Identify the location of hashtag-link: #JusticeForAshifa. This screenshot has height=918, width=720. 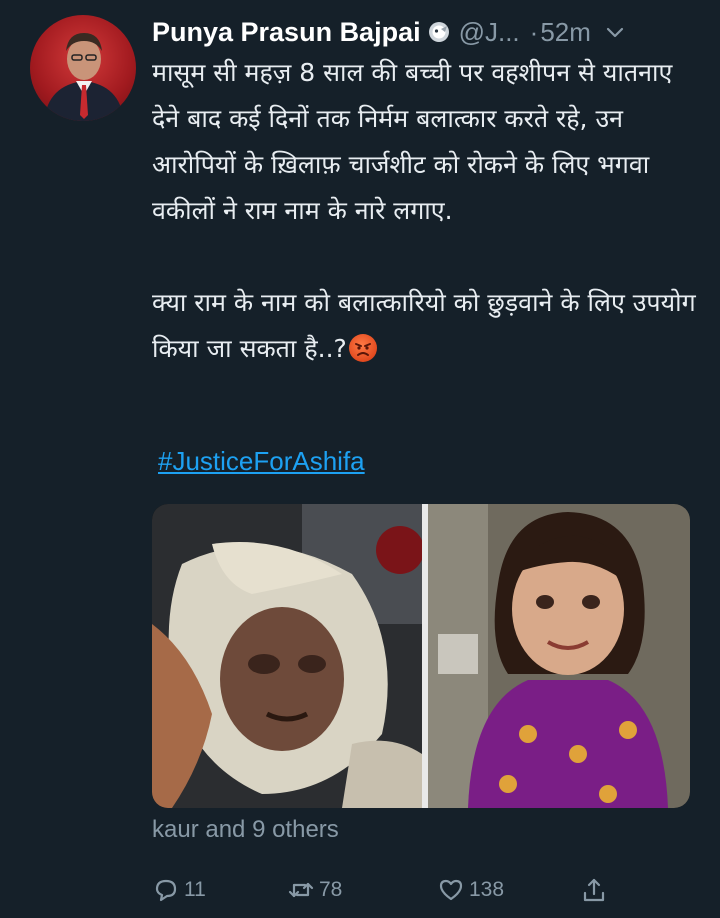
(261, 461).